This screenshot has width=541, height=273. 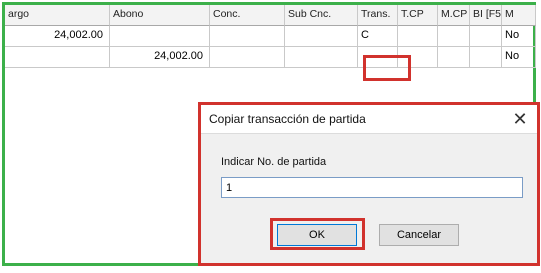 What do you see at coordinates (419, 235) in the screenshot?
I see `cancel-button: Cancelar` at bounding box center [419, 235].